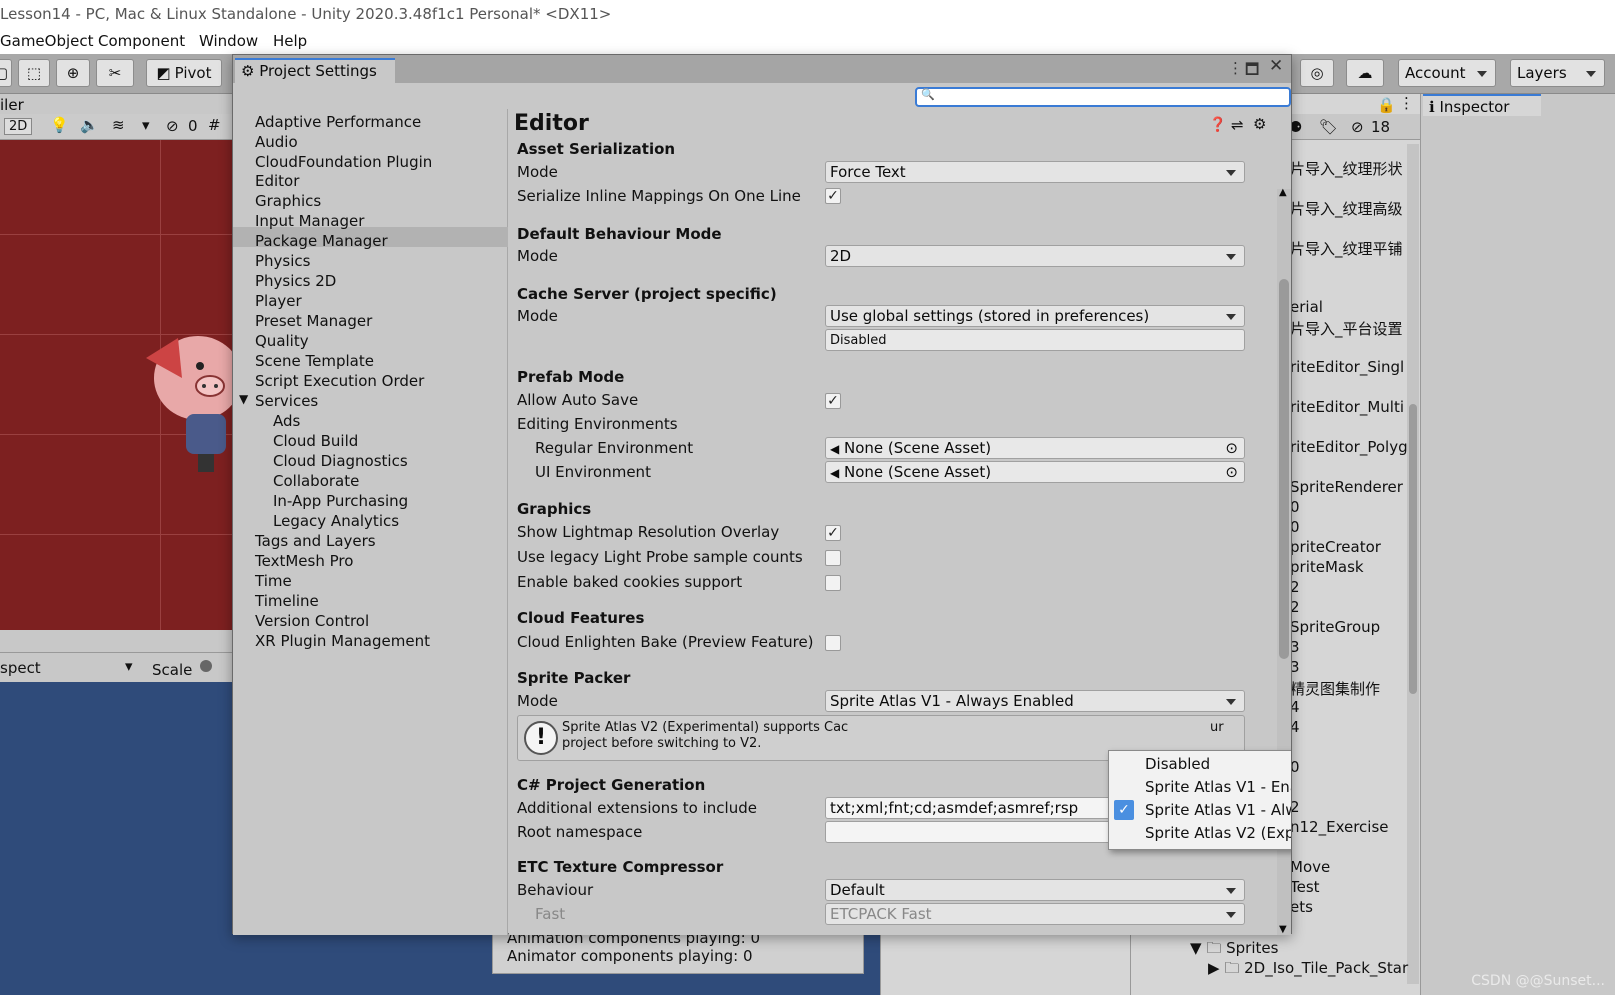 The image size is (1615, 995). What do you see at coordinates (1103, 97) in the screenshot?
I see `settings-search-input: 🔍` at bounding box center [1103, 97].